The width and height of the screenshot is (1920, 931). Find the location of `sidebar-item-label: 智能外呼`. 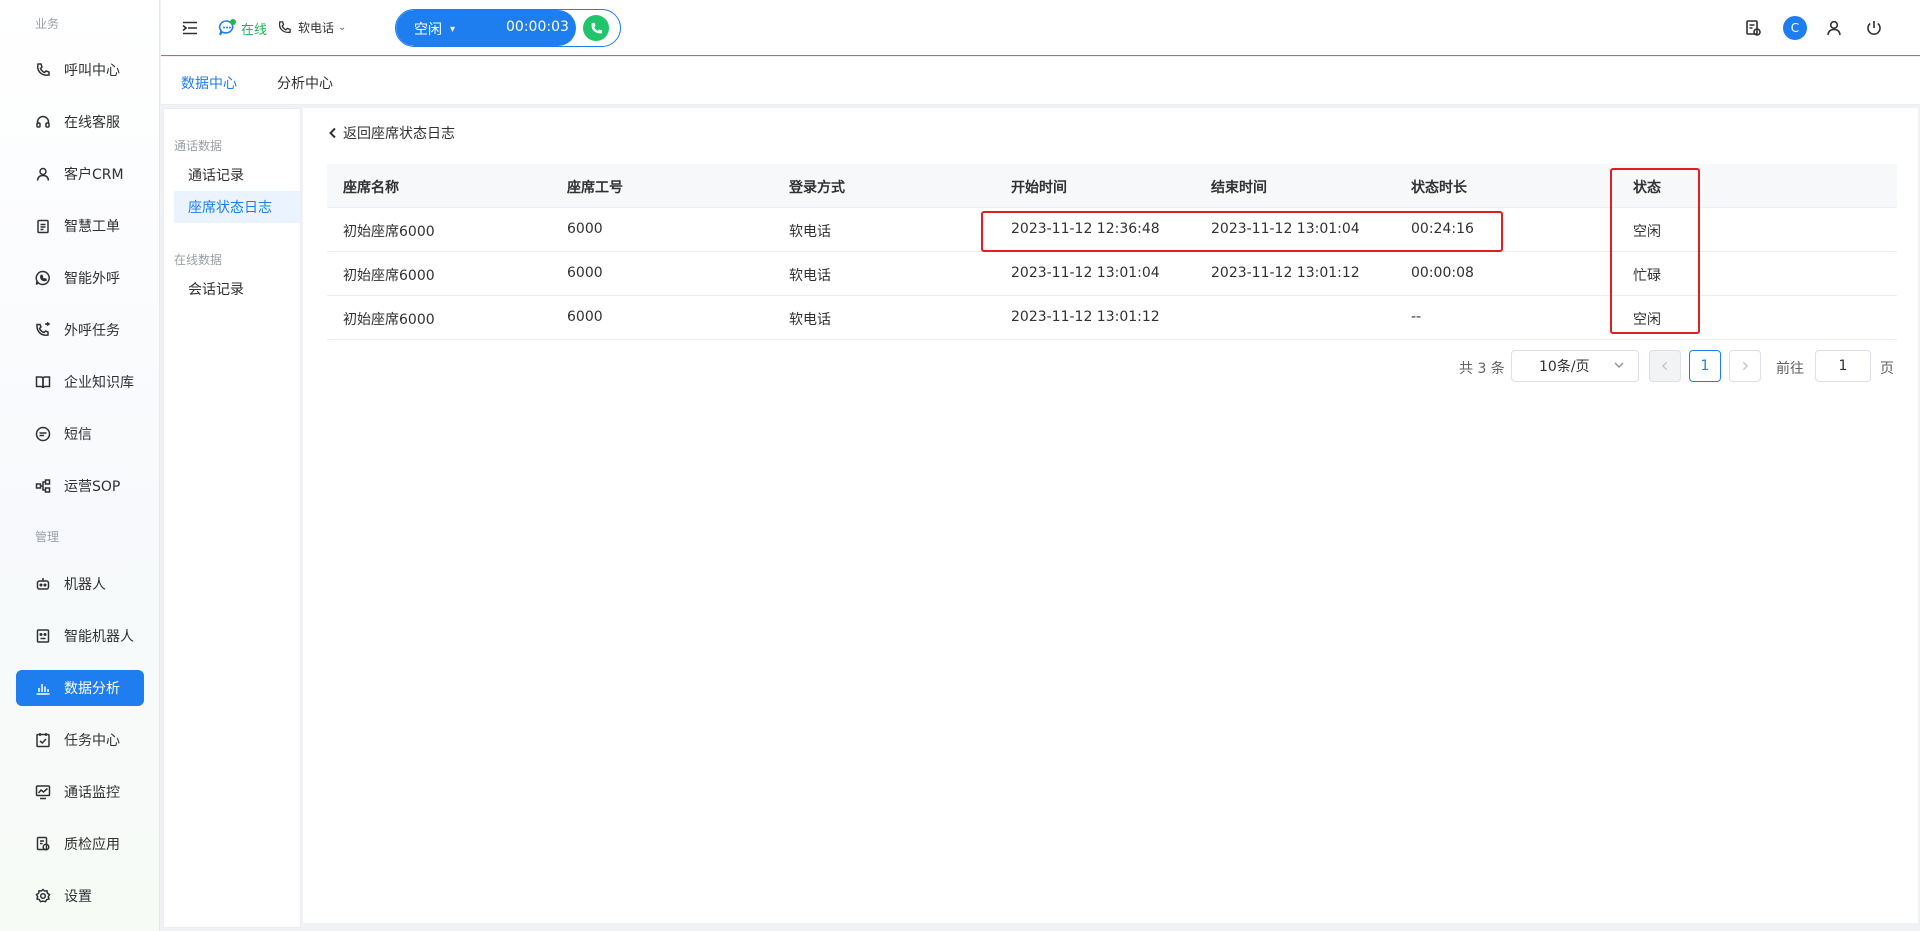

sidebar-item-label: 智能外呼 is located at coordinates (92, 279).